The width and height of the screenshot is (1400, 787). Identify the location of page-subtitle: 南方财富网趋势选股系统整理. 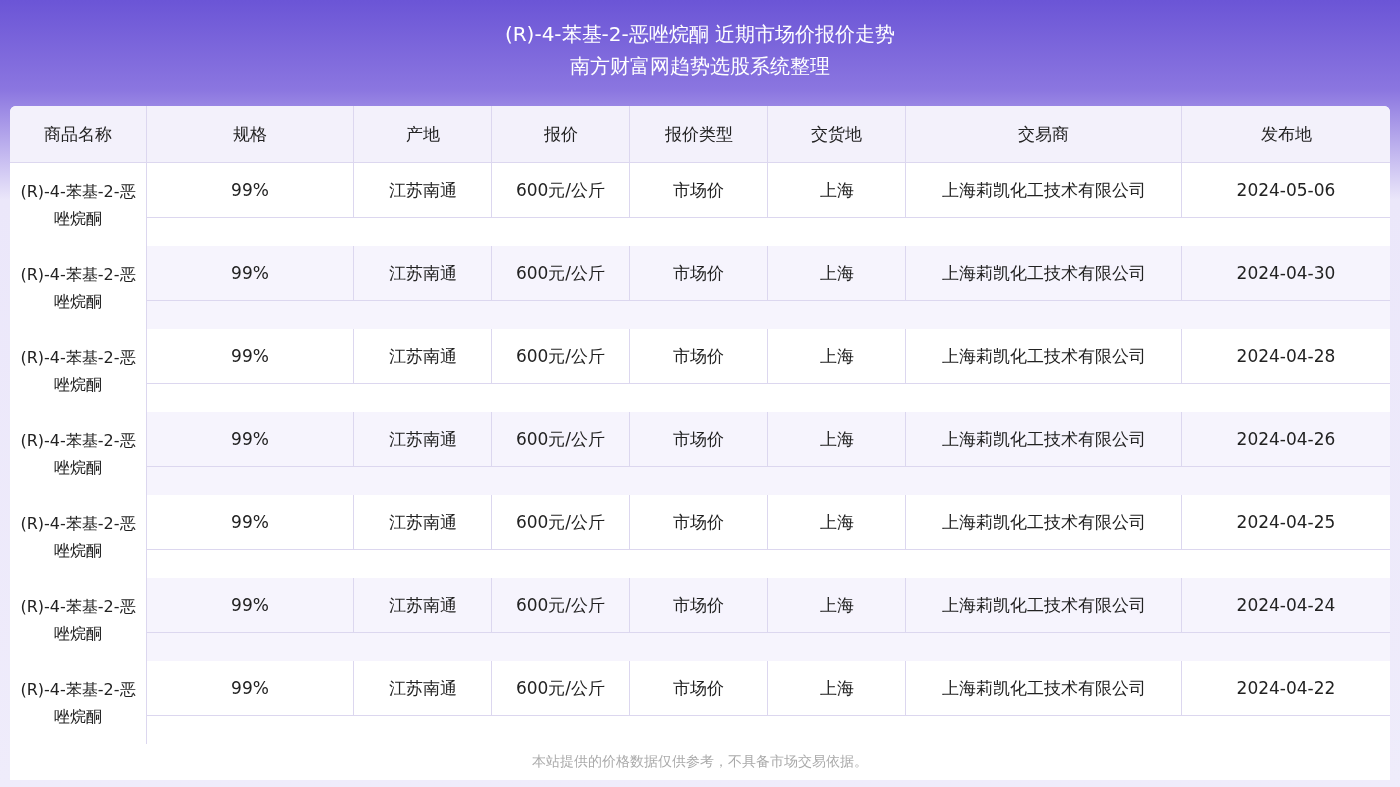
(700, 66).